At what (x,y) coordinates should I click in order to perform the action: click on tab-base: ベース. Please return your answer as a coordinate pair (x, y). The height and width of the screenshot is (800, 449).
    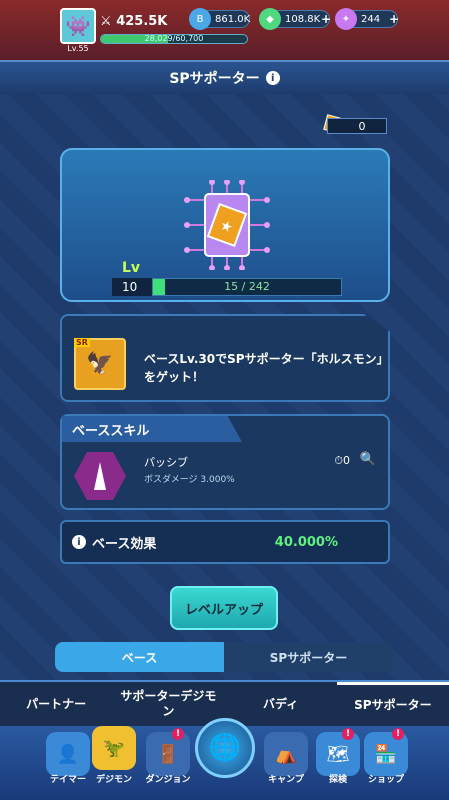
    Looking at the image, I should click on (139, 657).